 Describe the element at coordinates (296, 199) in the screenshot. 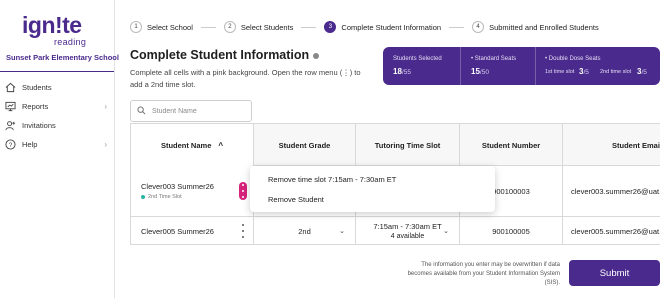

I see `menu-item-remove-student: Remove Student` at that location.